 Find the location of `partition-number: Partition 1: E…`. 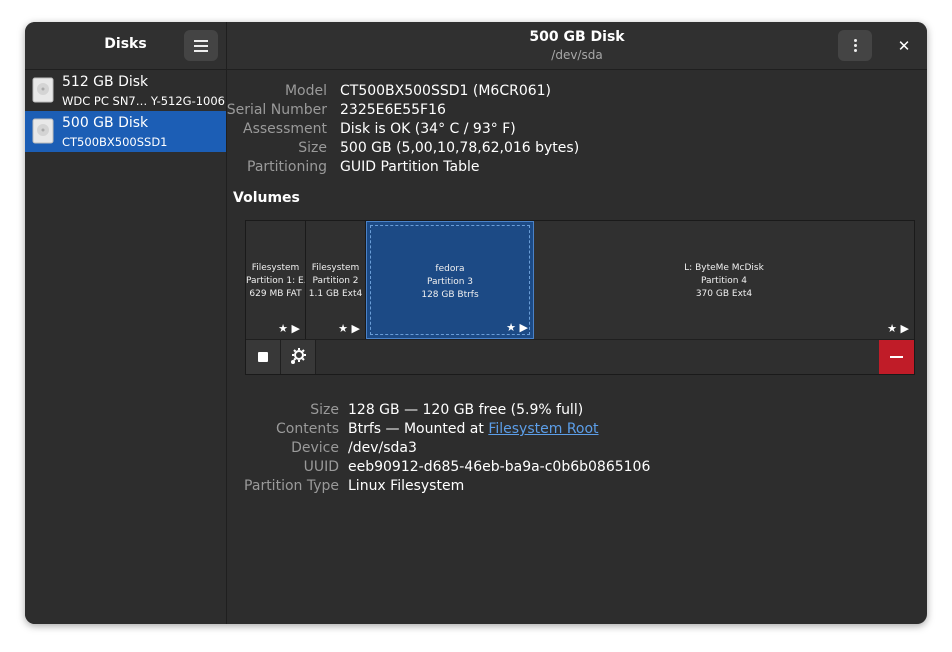

partition-number: Partition 1: E… is located at coordinates (275, 281).